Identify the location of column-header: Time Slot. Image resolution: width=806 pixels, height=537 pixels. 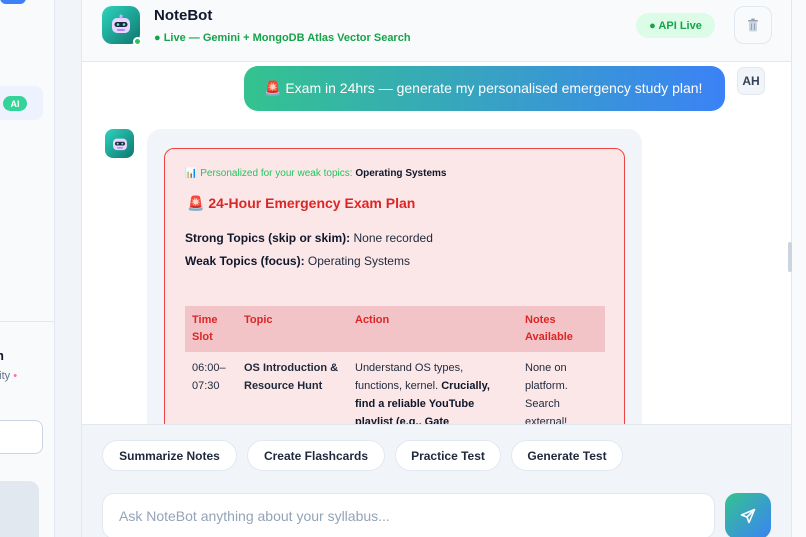
(211, 329).